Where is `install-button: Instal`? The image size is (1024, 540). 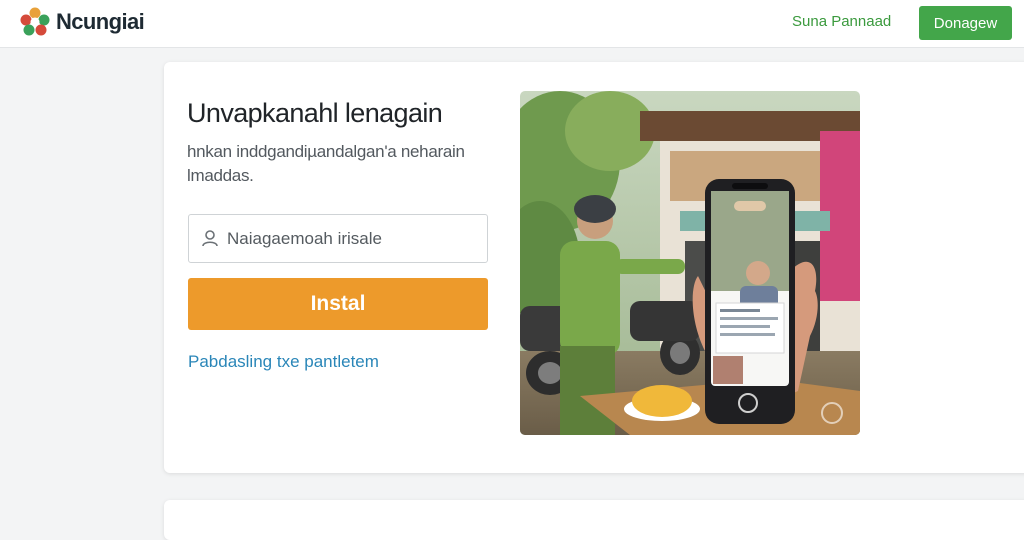
install-button: Instal is located at coordinates (338, 304).